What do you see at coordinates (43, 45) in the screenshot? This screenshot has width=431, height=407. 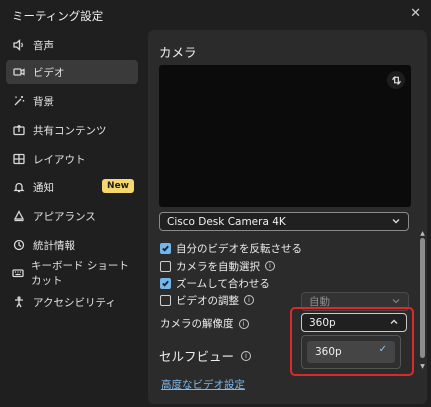 I see `sidebar-item-label: 音声` at bounding box center [43, 45].